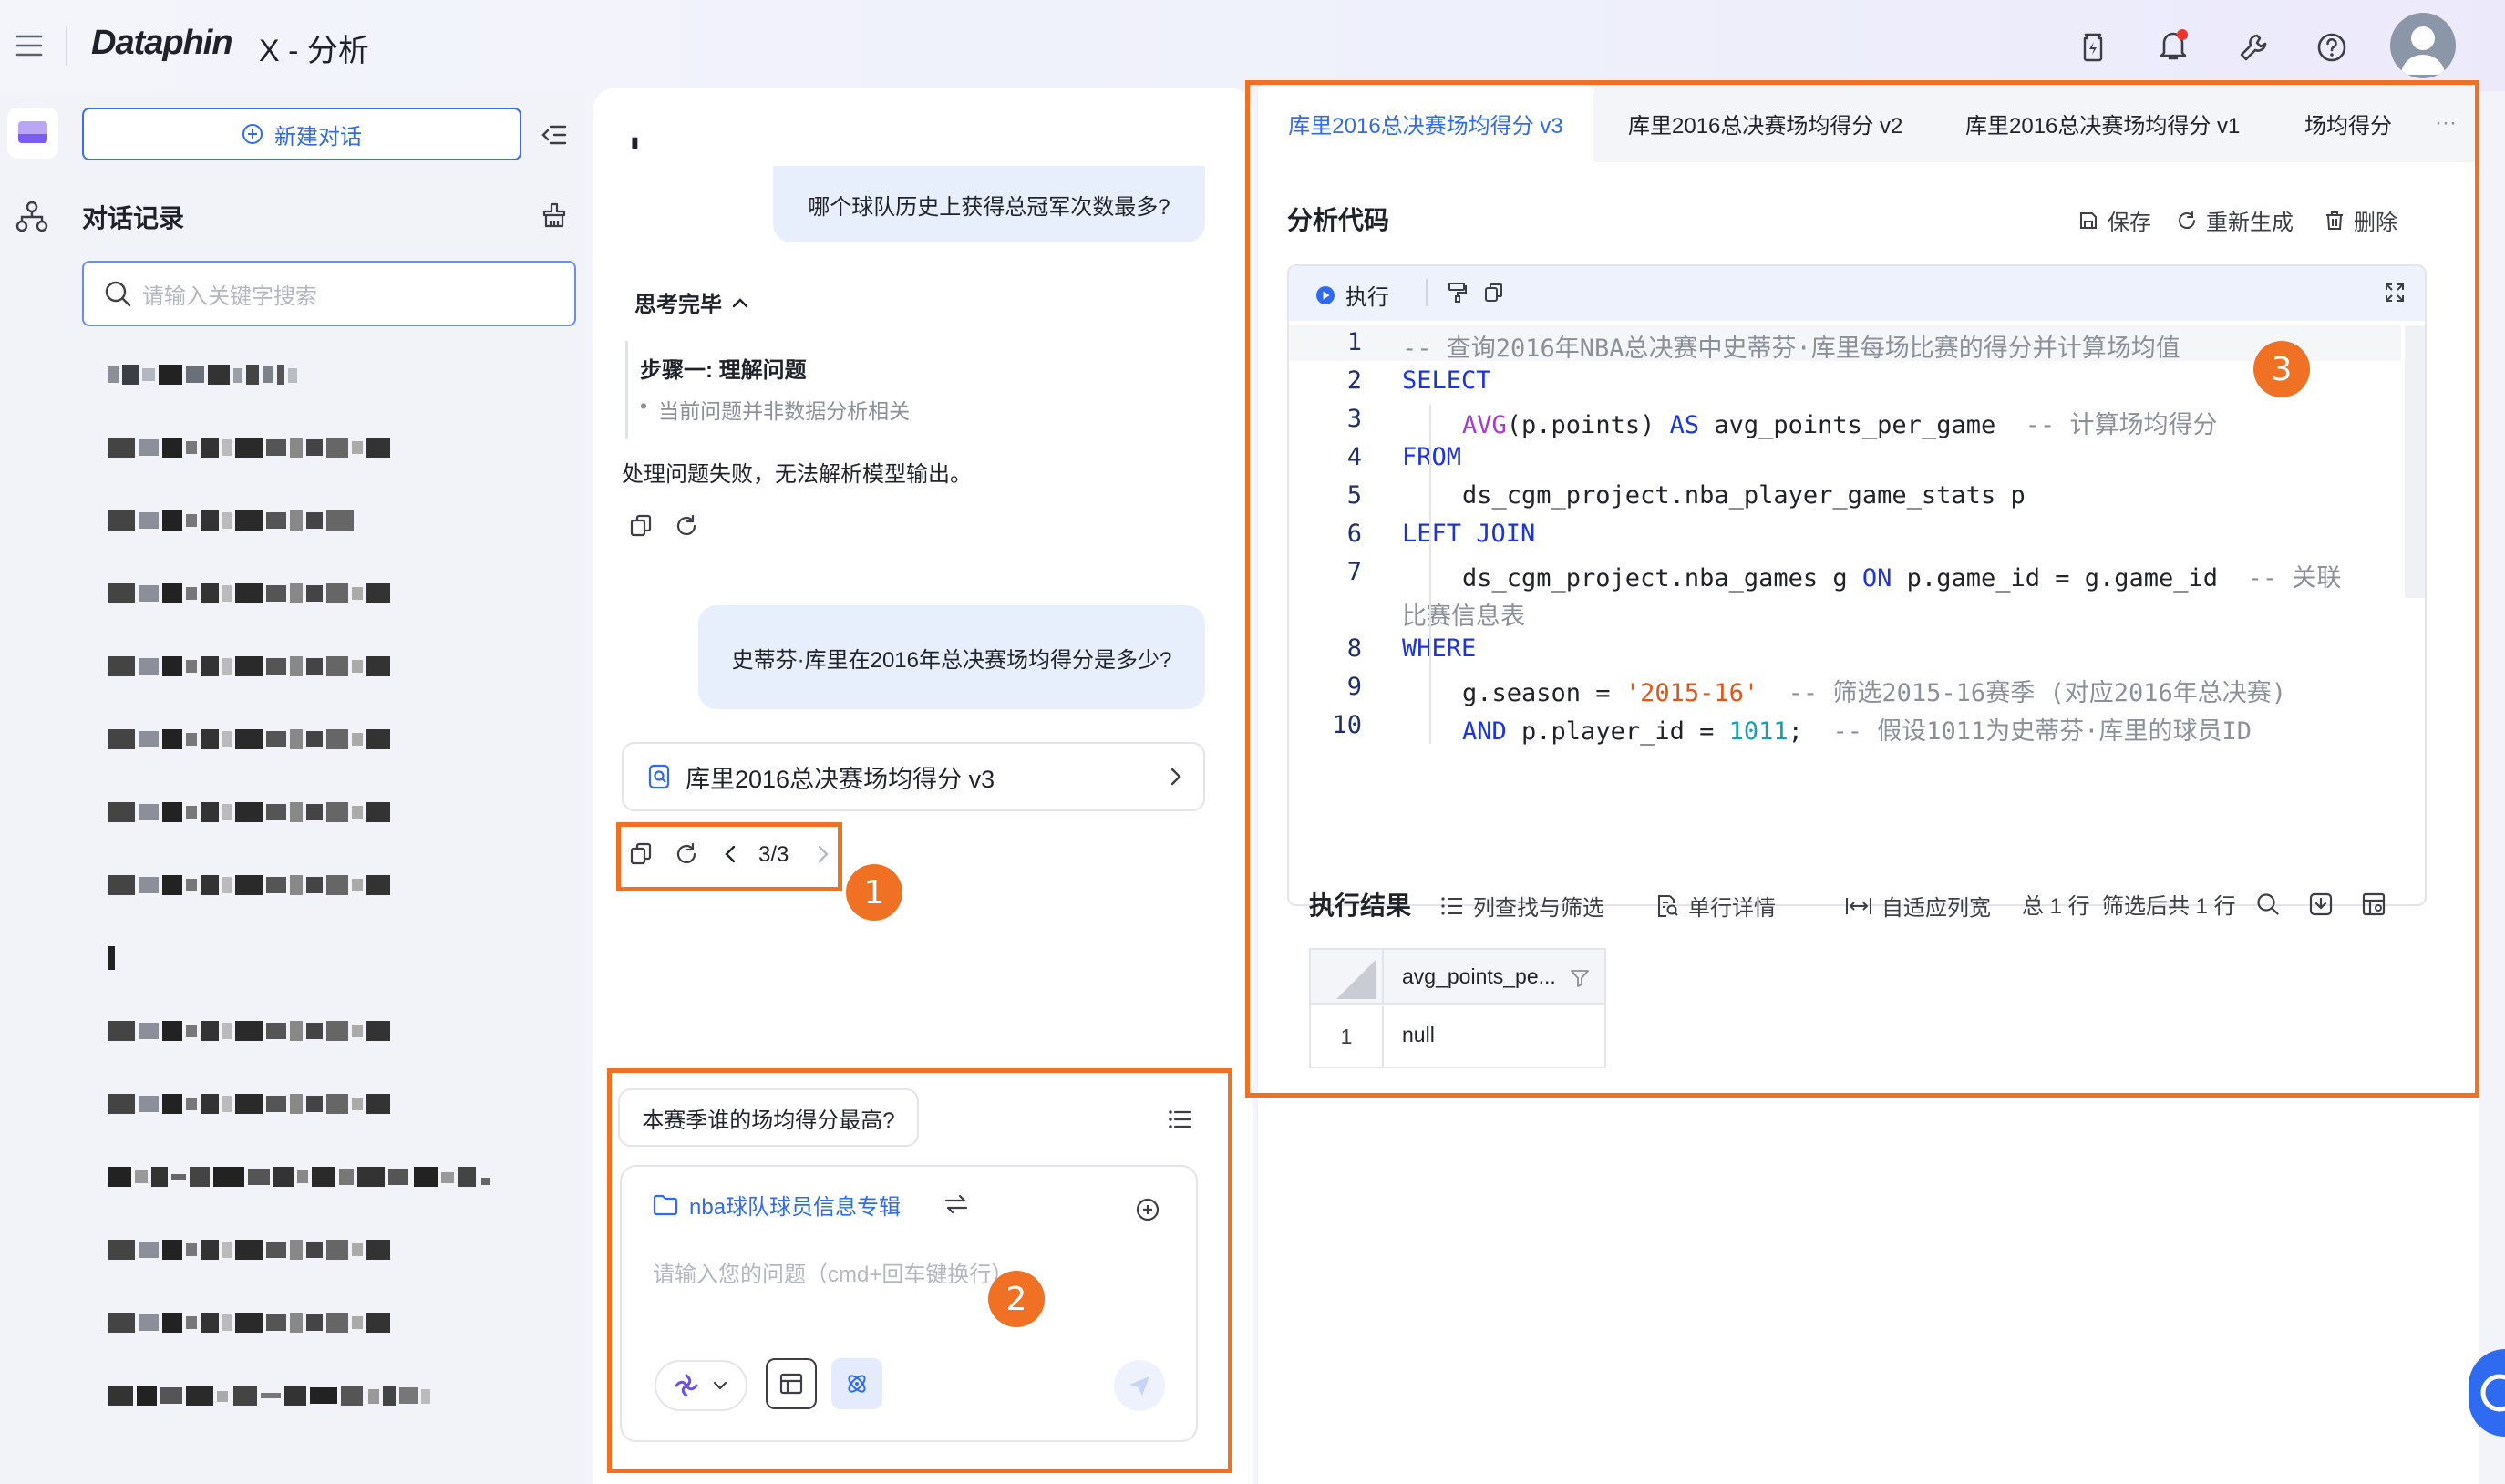  I want to click on code-line: WHERE, so click(1439, 648).